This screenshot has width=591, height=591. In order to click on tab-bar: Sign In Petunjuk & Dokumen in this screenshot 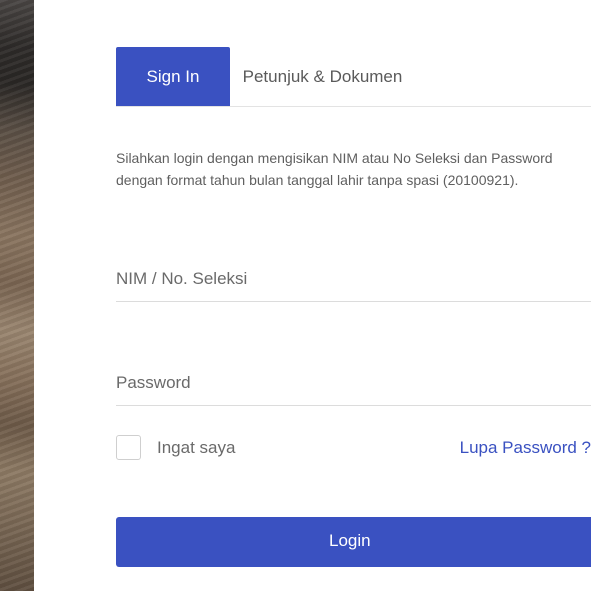, I will do `click(353, 77)`.